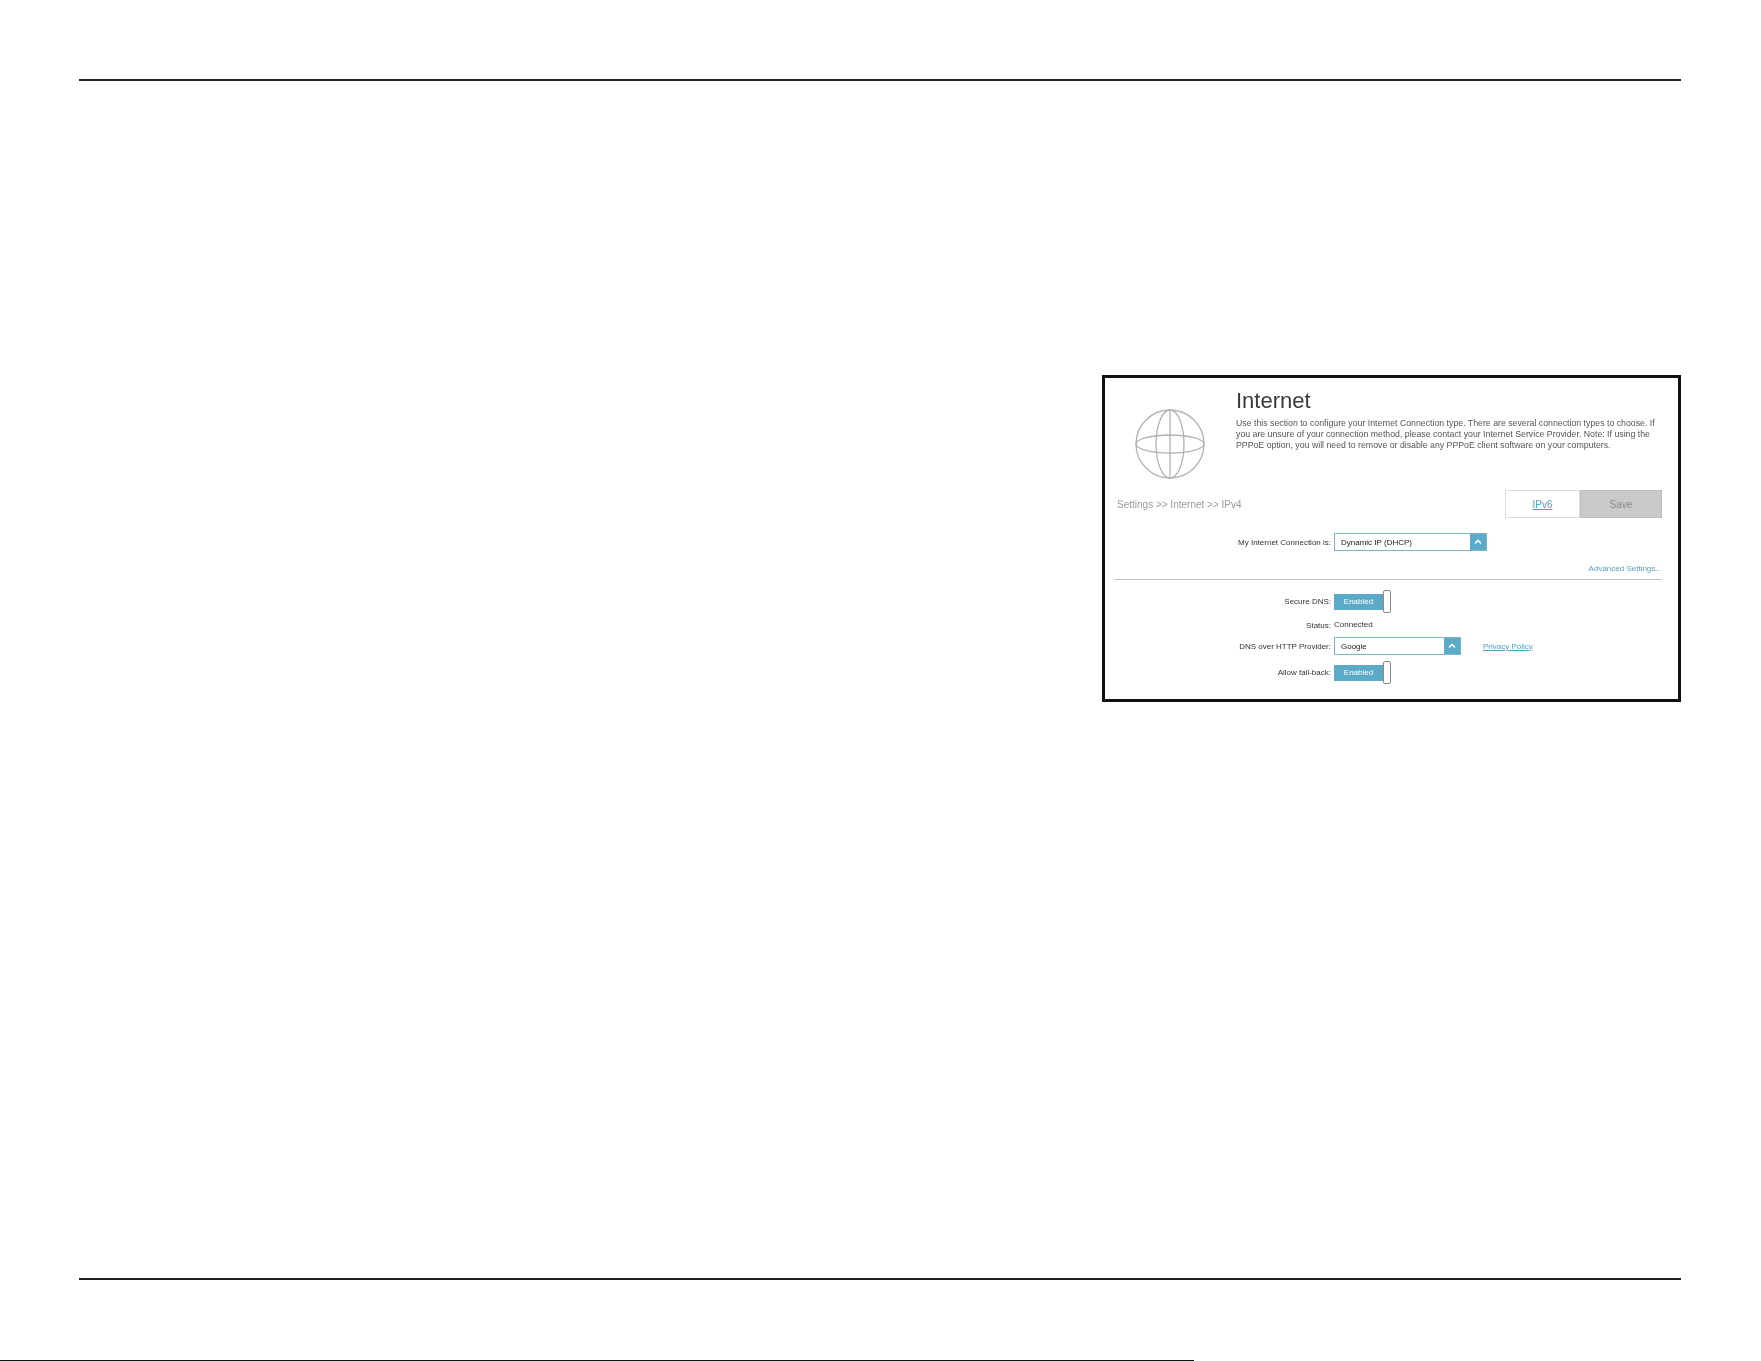 The height and width of the screenshot is (1361, 1761). I want to click on field-label: Allow fall-back:, so click(1303, 672).